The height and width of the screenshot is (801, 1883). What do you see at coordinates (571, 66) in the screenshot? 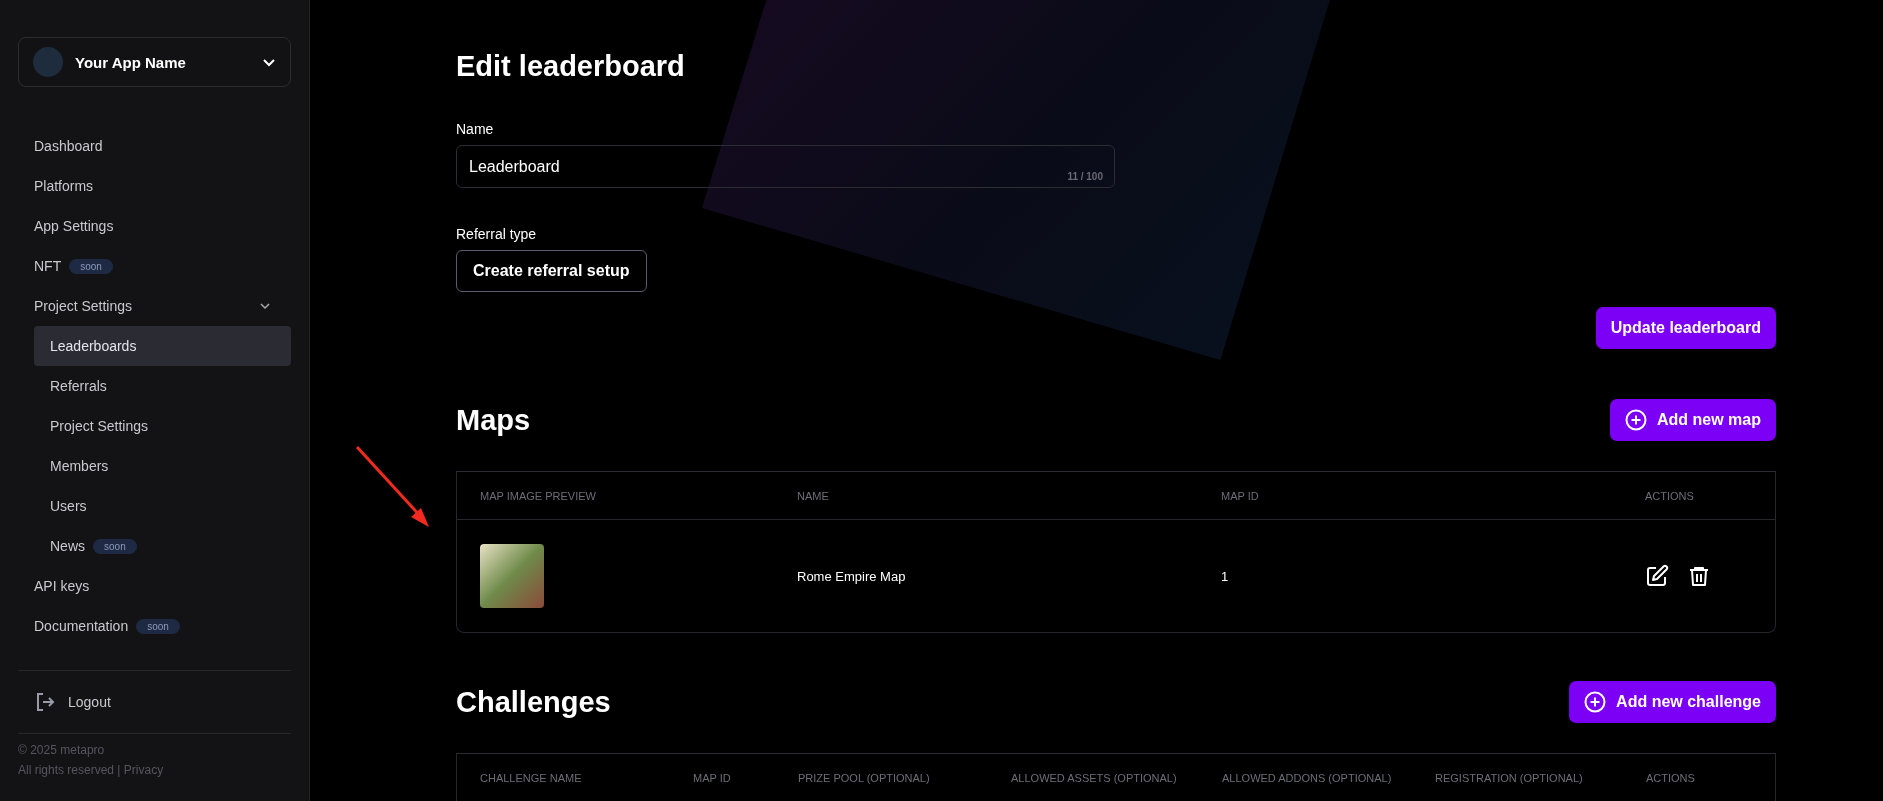
I see `page-title: Edit leaderboard` at bounding box center [571, 66].